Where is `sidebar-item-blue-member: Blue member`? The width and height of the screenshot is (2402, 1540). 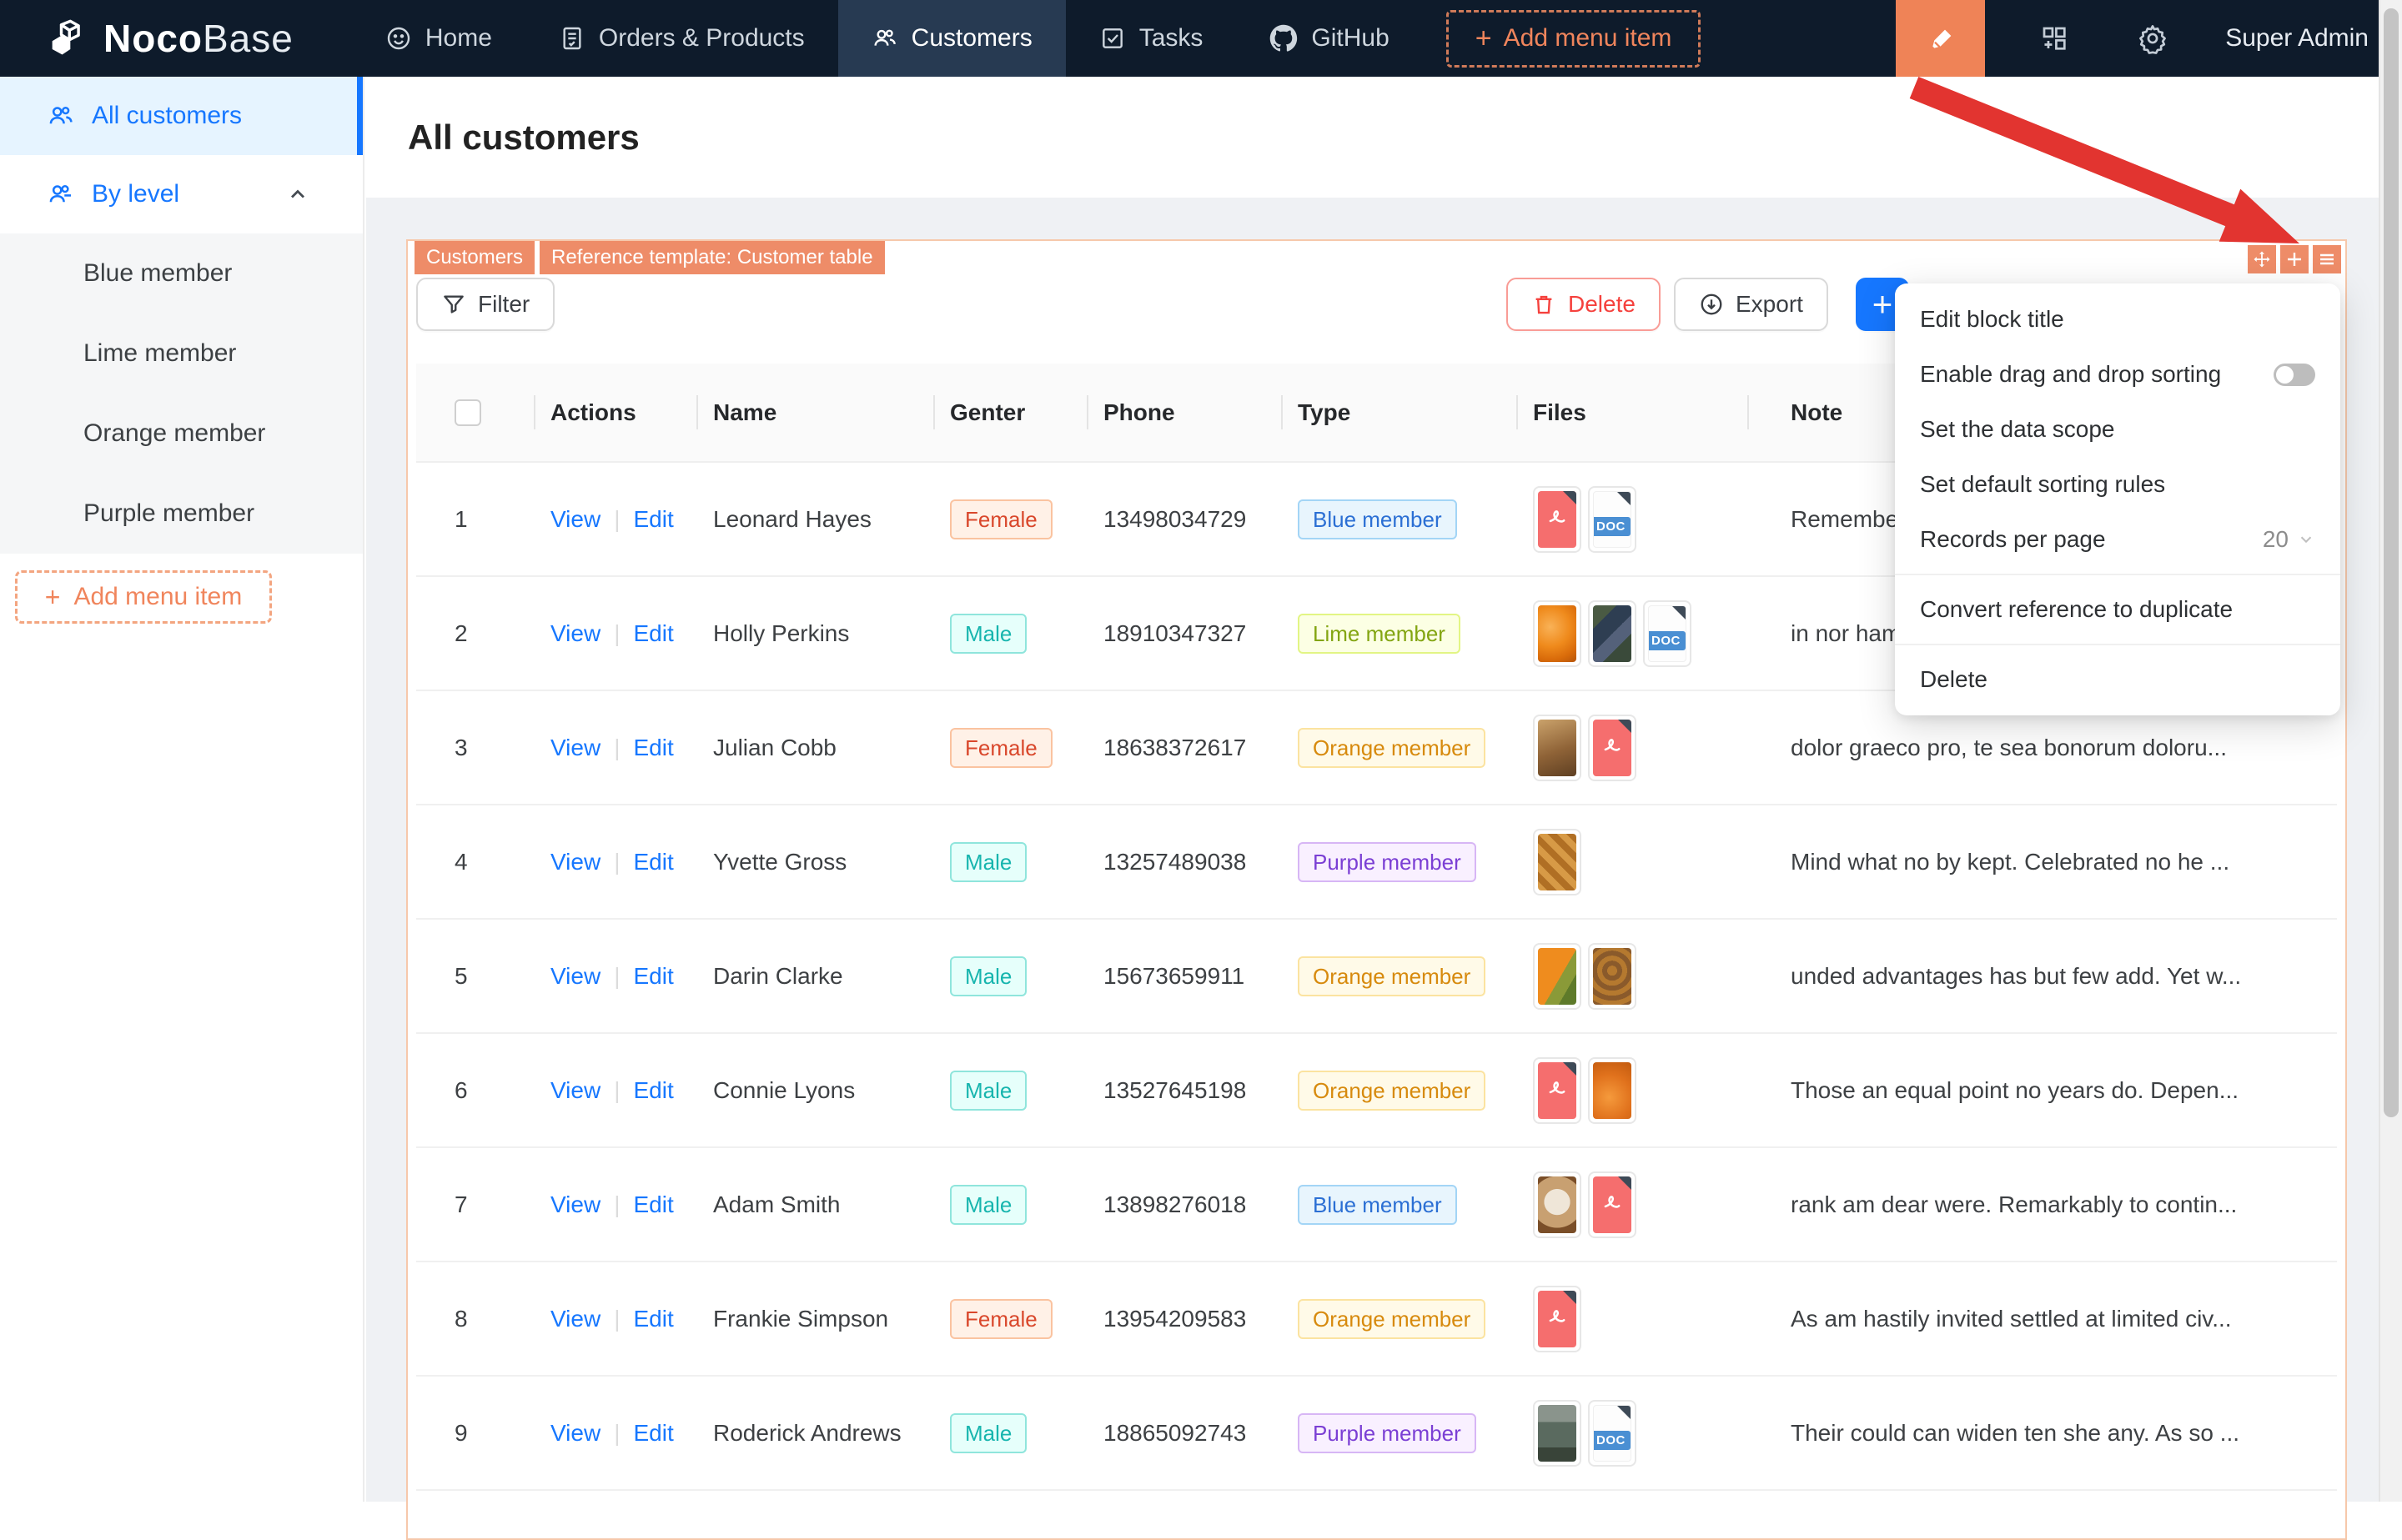
sidebar-item-blue-member: Blue member is located at coordinates (182, 273).